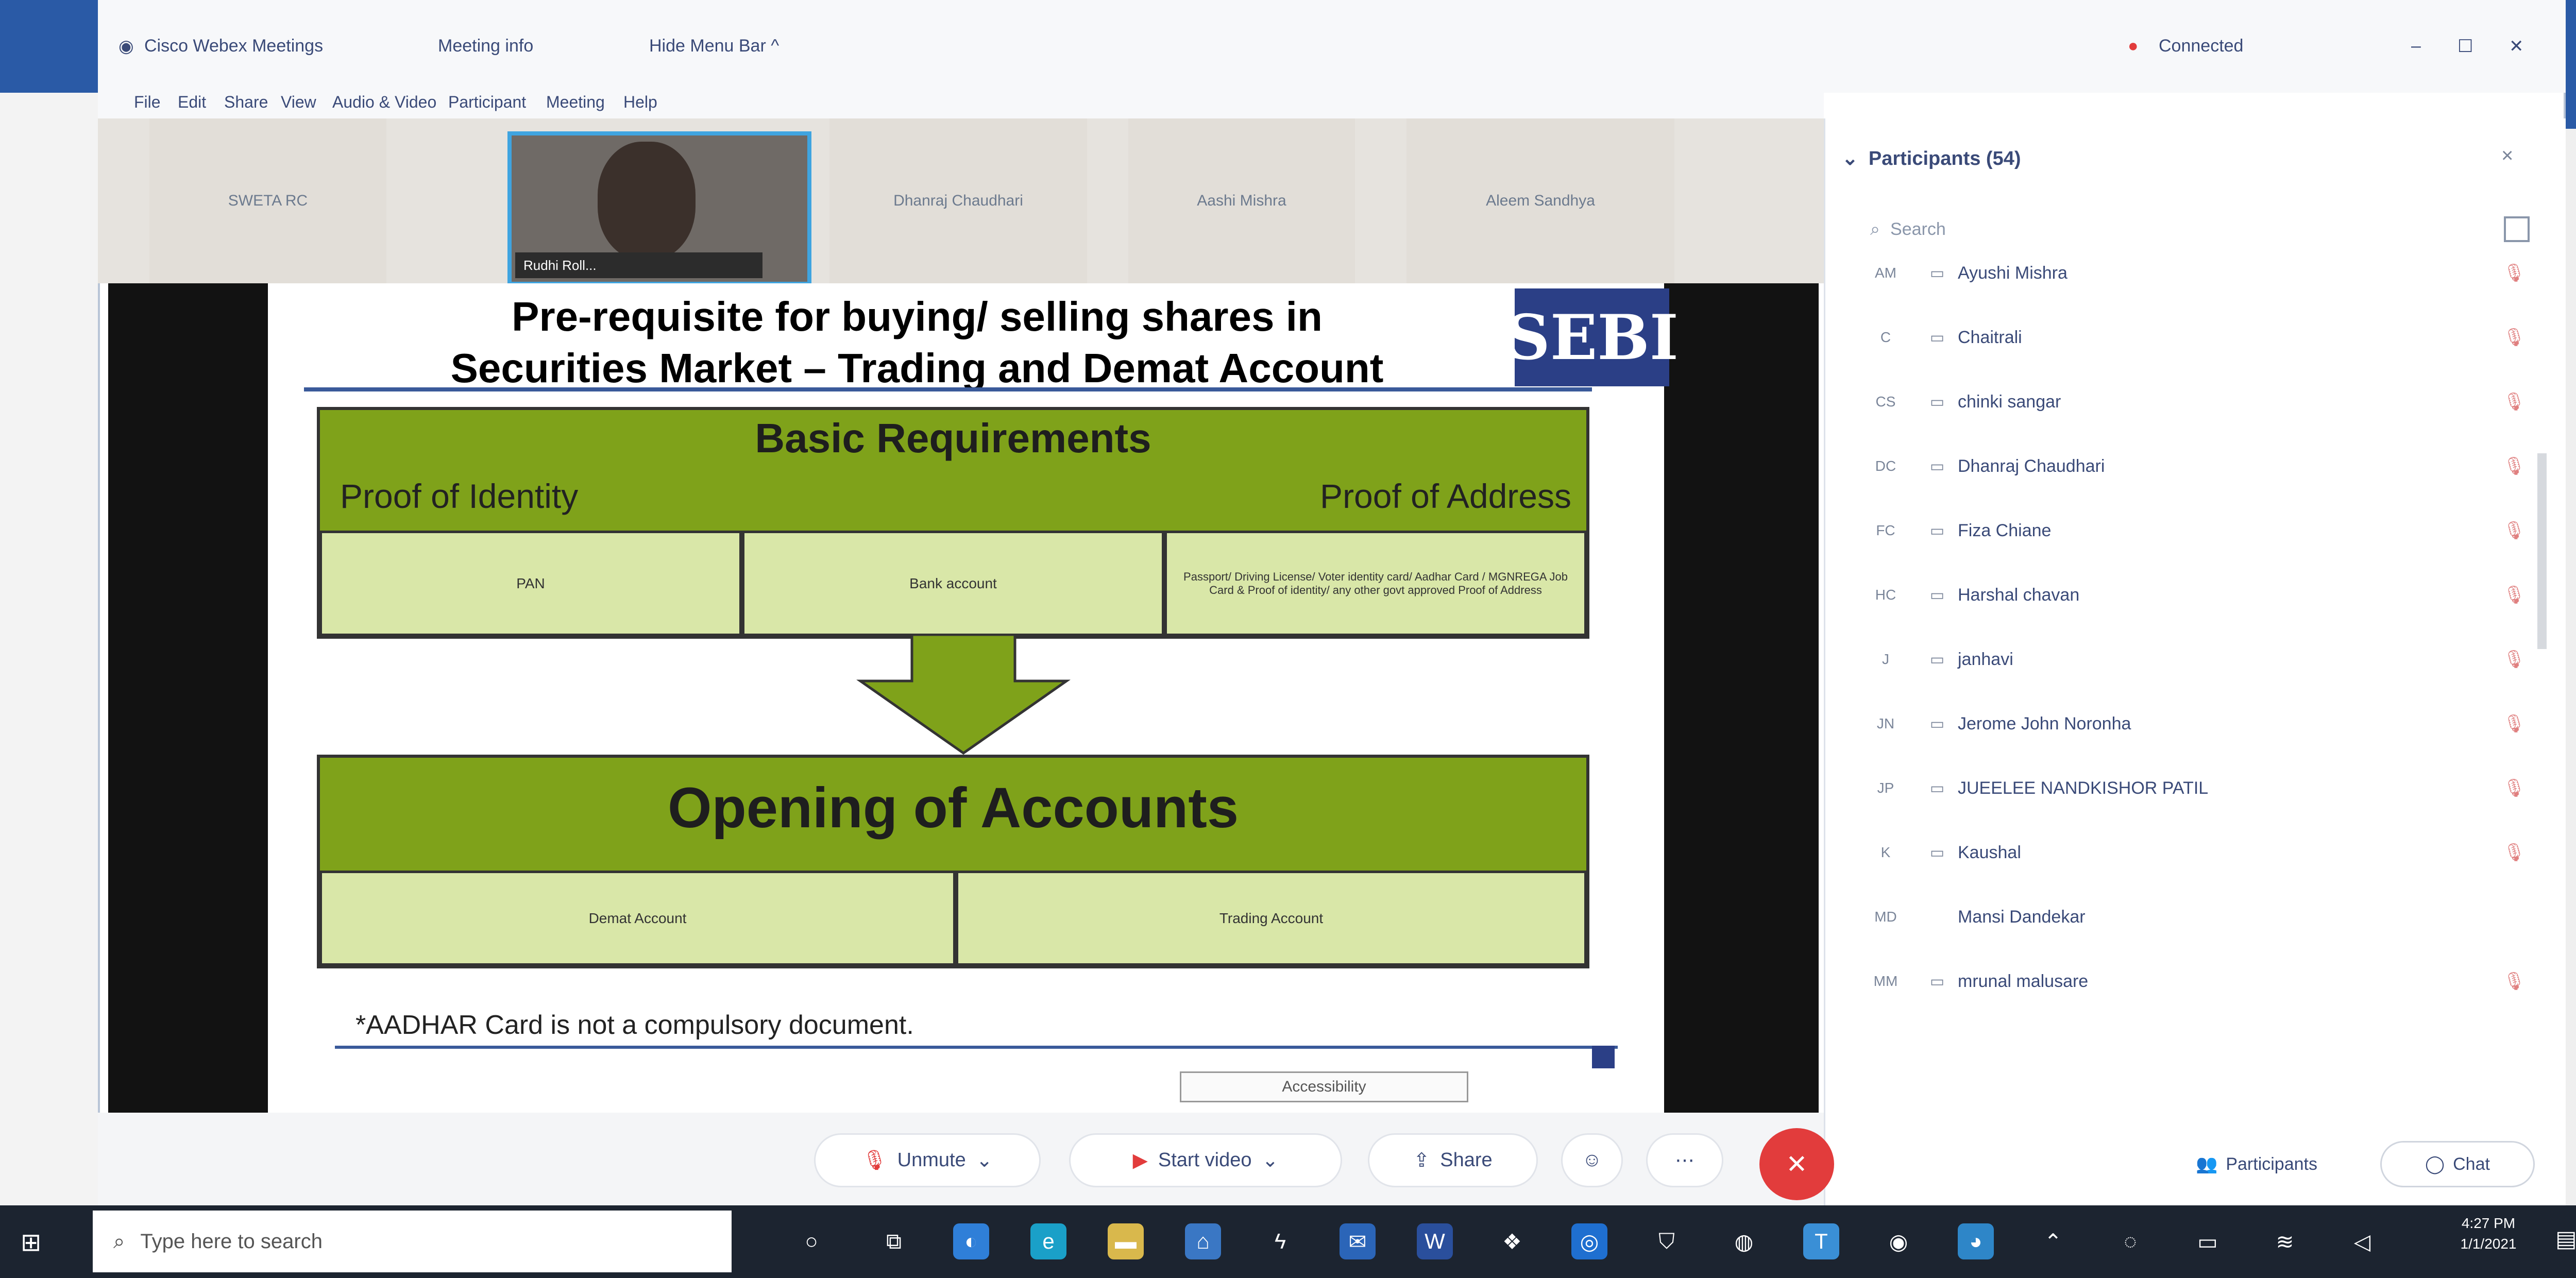  Describe the element at coordinates (2457, 1164) in the screenshot. I see `chat-button: ◯ Chat` at that location.